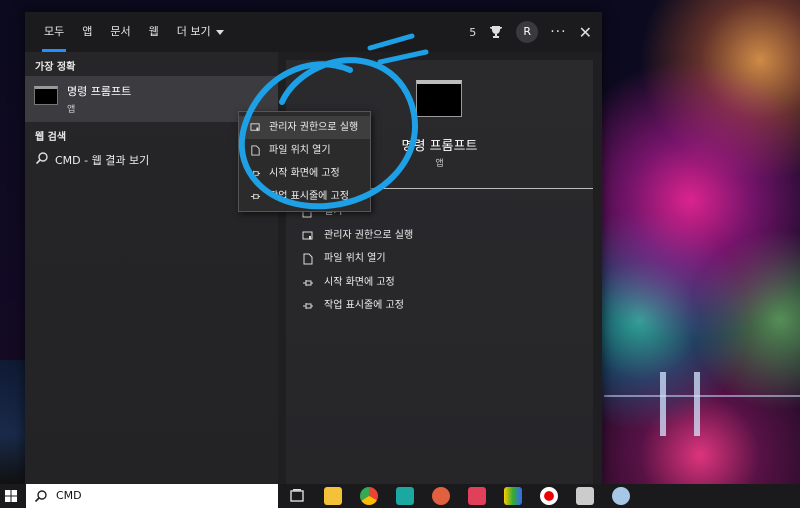 This screenshot has height=508, width=800. I want to click on web-result-label: CMD - 웹 결과 보기, so click(102, 160).